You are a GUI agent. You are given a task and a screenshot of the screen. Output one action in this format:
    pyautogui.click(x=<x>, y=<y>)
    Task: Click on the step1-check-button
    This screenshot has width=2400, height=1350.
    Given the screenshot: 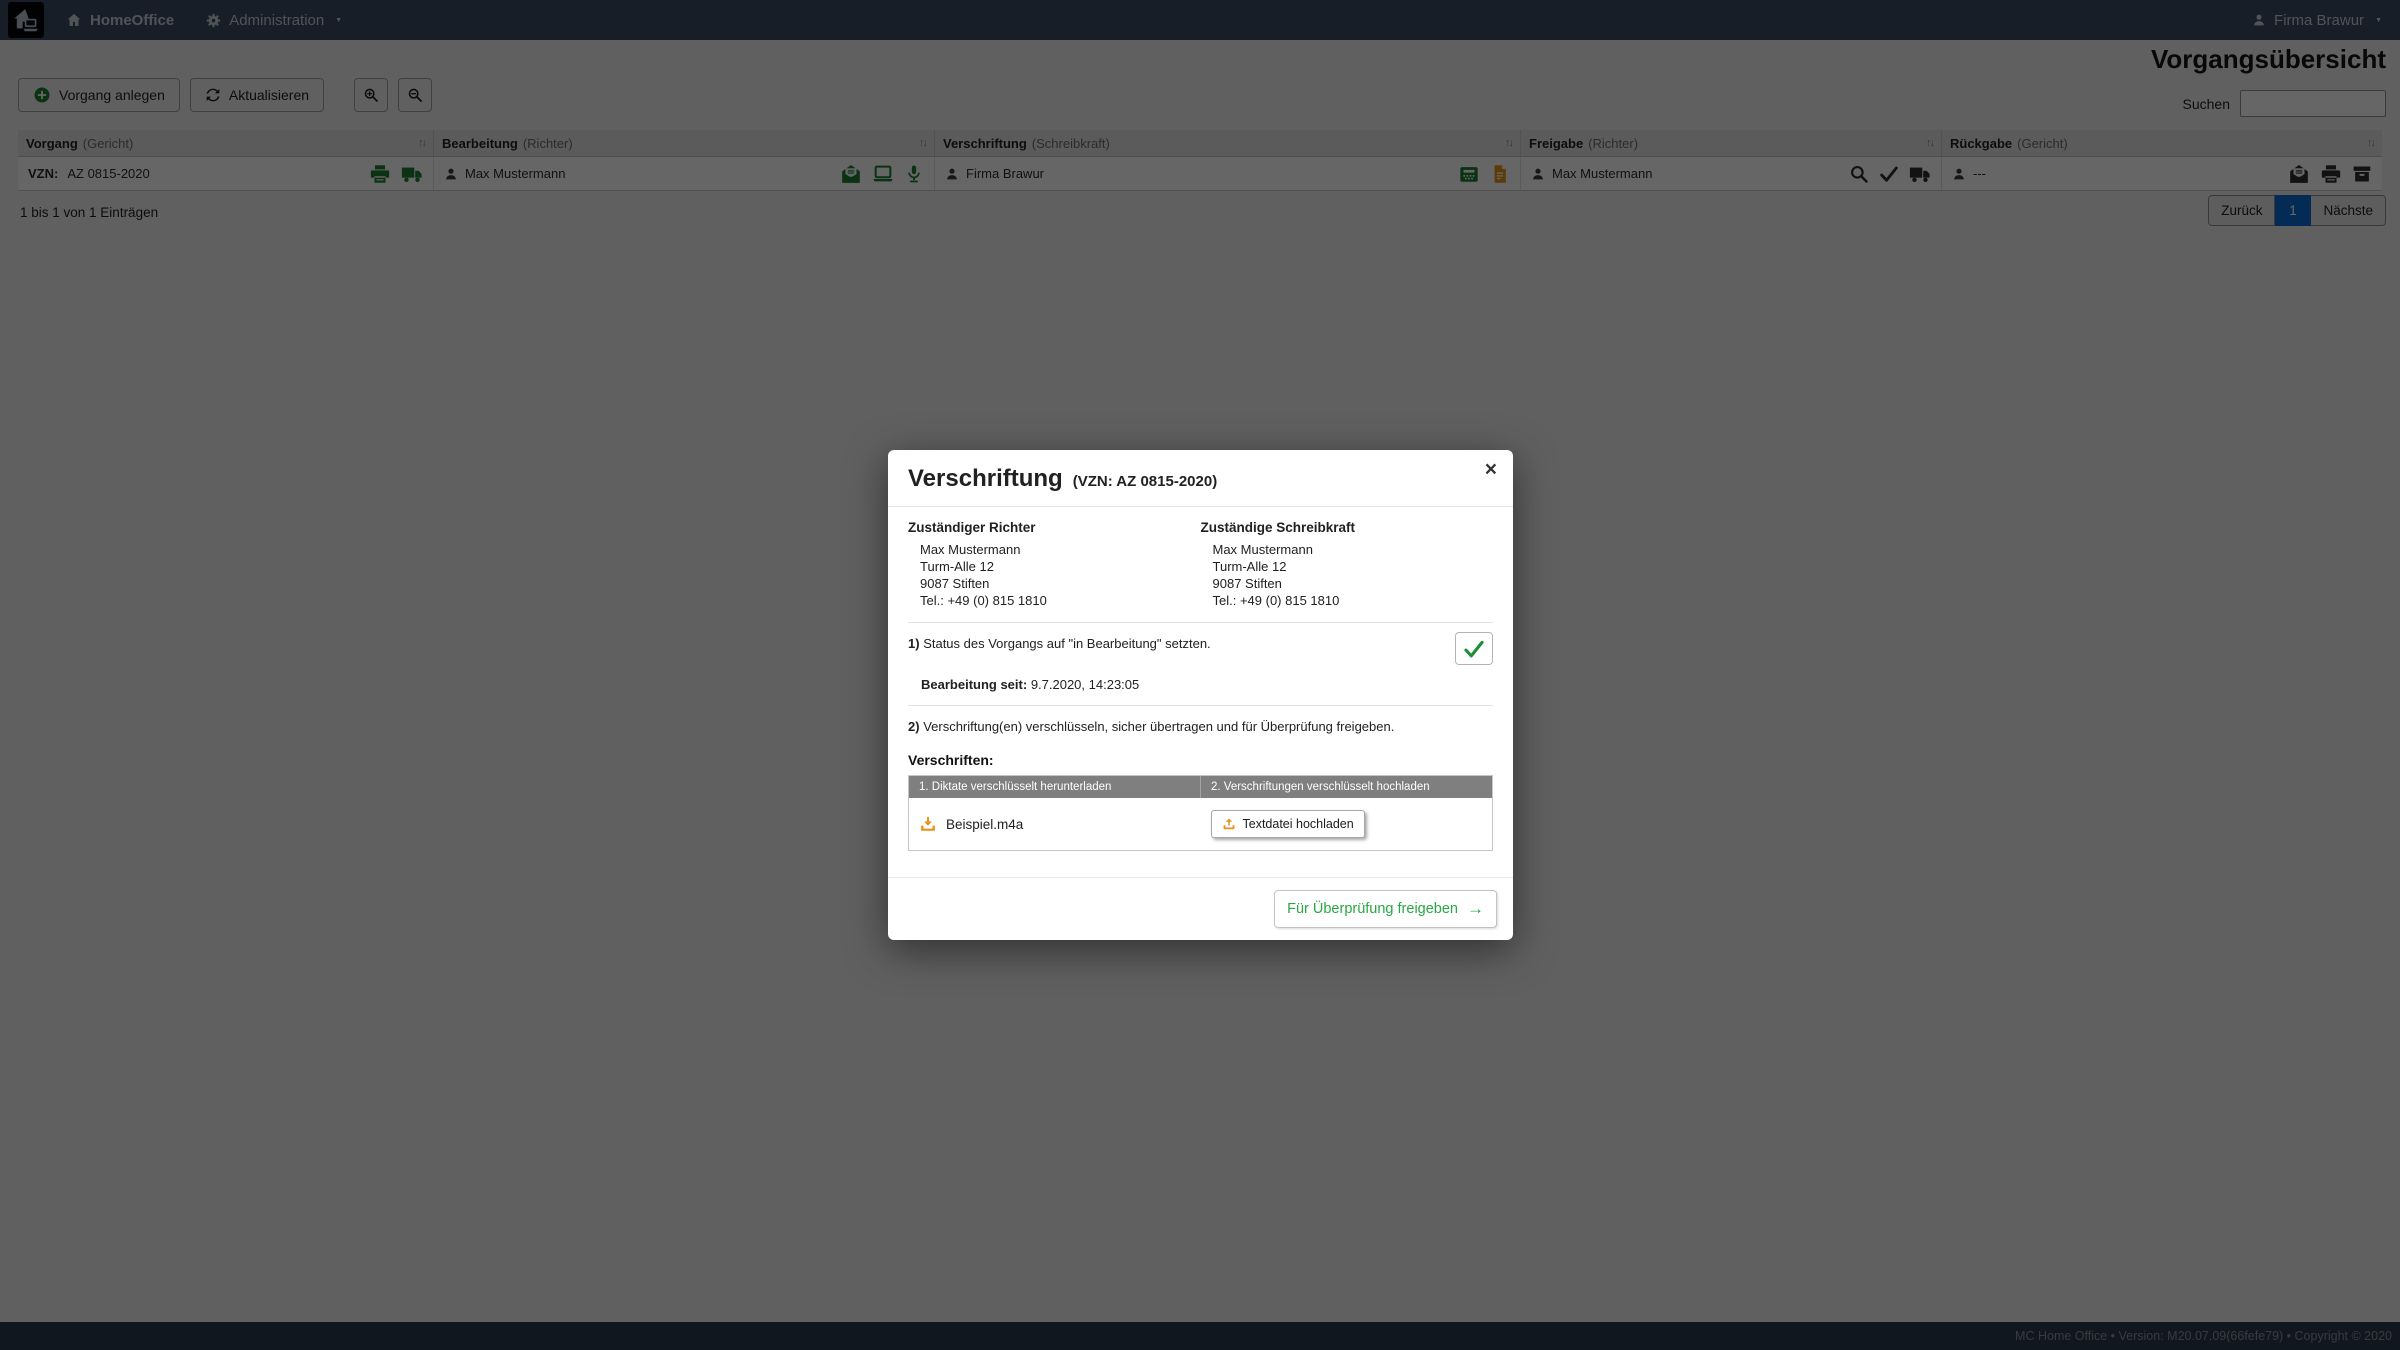 What is the action you would take?
    pyautogui.click(x=1474, y=648)
    